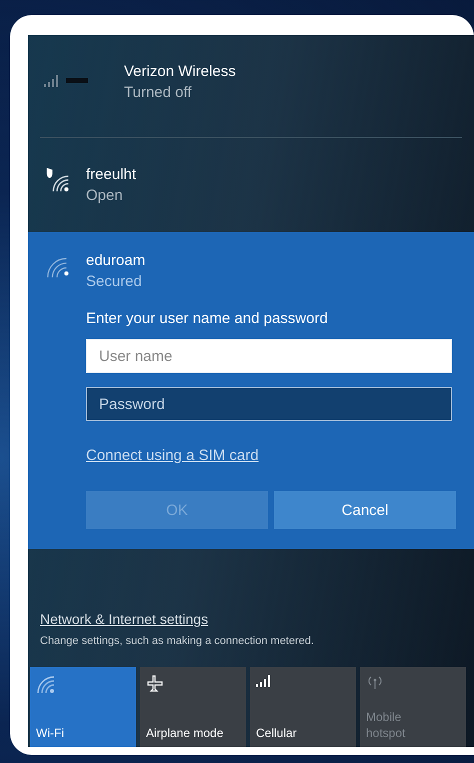 The width and height of the screenshot is (474, 763). What do you see at coordinates (277, 733) in the screenshot?
I see `tile-label: Cellular` at bounding box center [277, 733].